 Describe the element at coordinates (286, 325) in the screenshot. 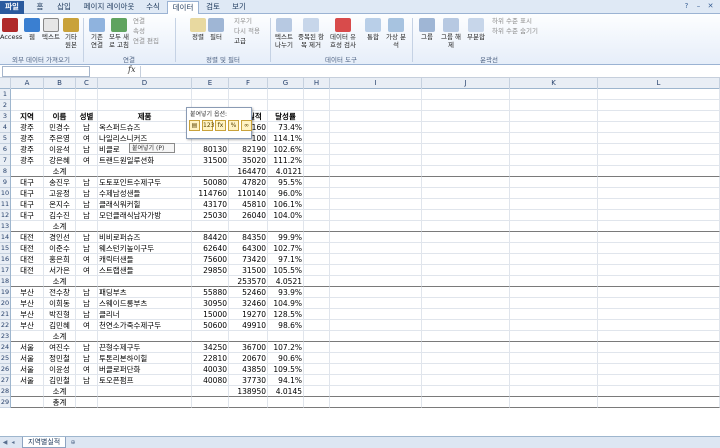

I see `cell: 98.6%` at that location.